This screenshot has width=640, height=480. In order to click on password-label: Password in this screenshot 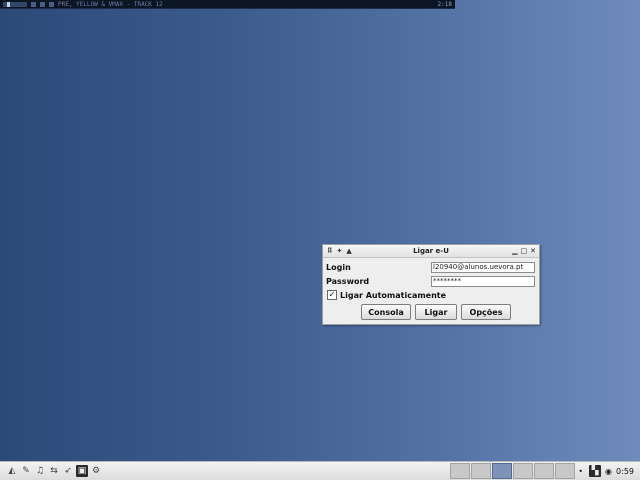, I will do `click(348, 281)`.